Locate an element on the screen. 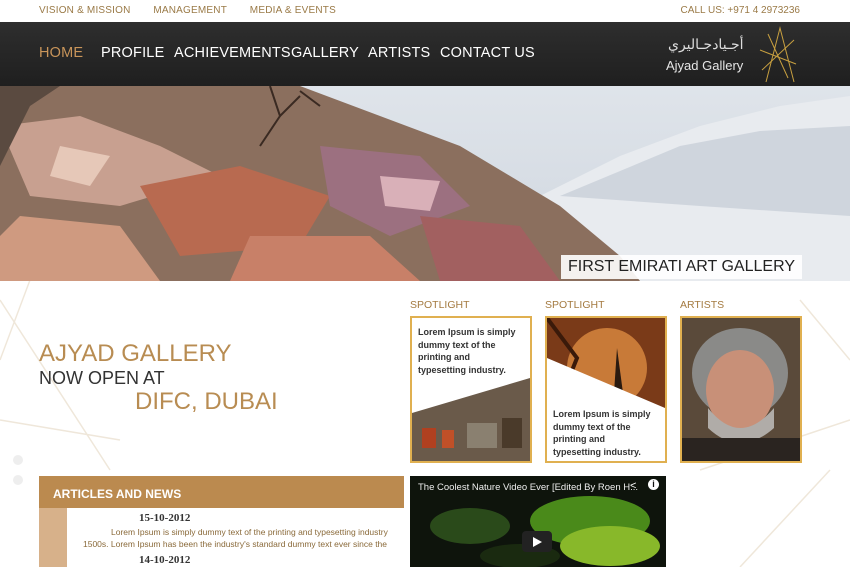 The image size is (850, 567). artist-photo is located at coordinates (741, 389).